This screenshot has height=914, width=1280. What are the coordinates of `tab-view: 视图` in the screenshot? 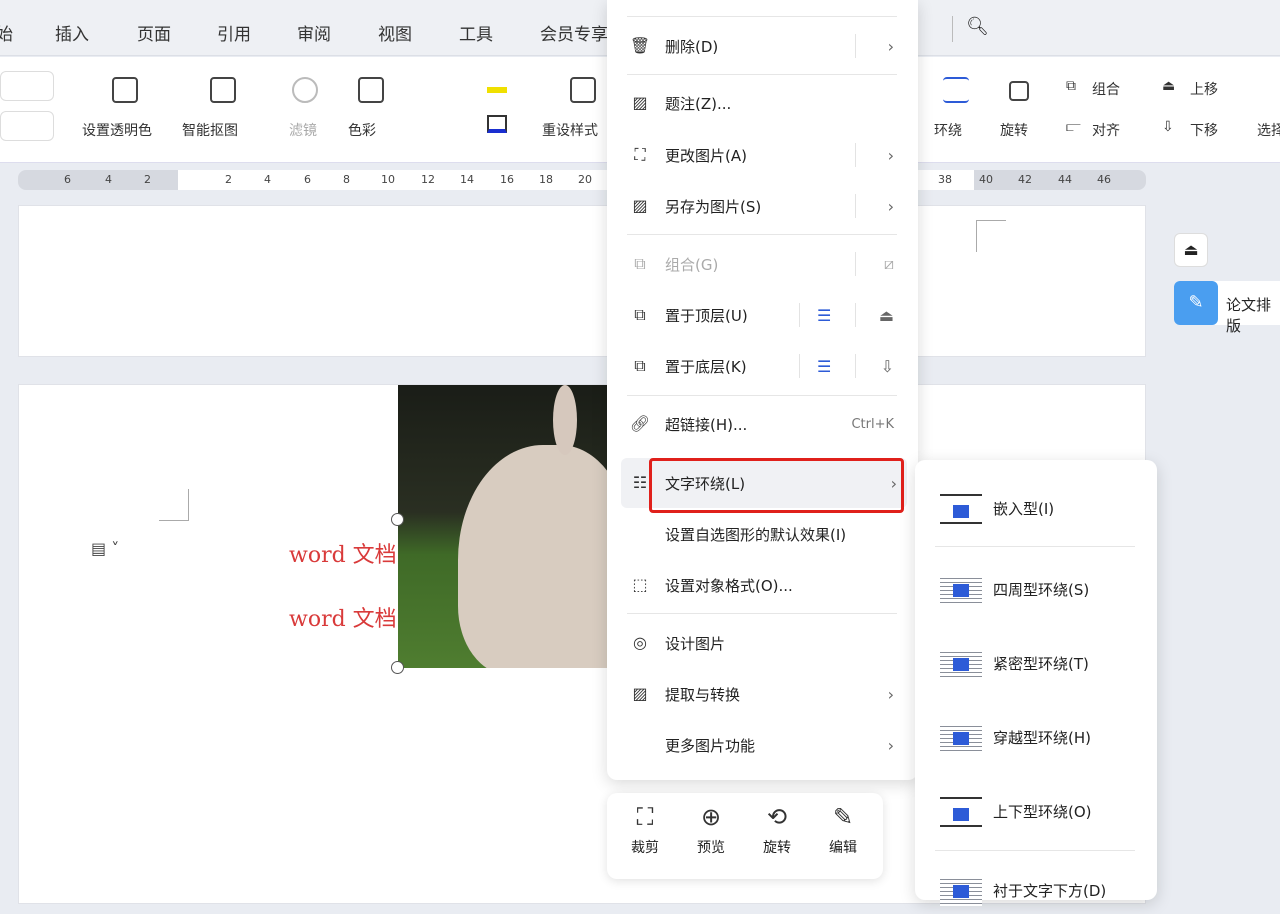 It's located at (395, 32).